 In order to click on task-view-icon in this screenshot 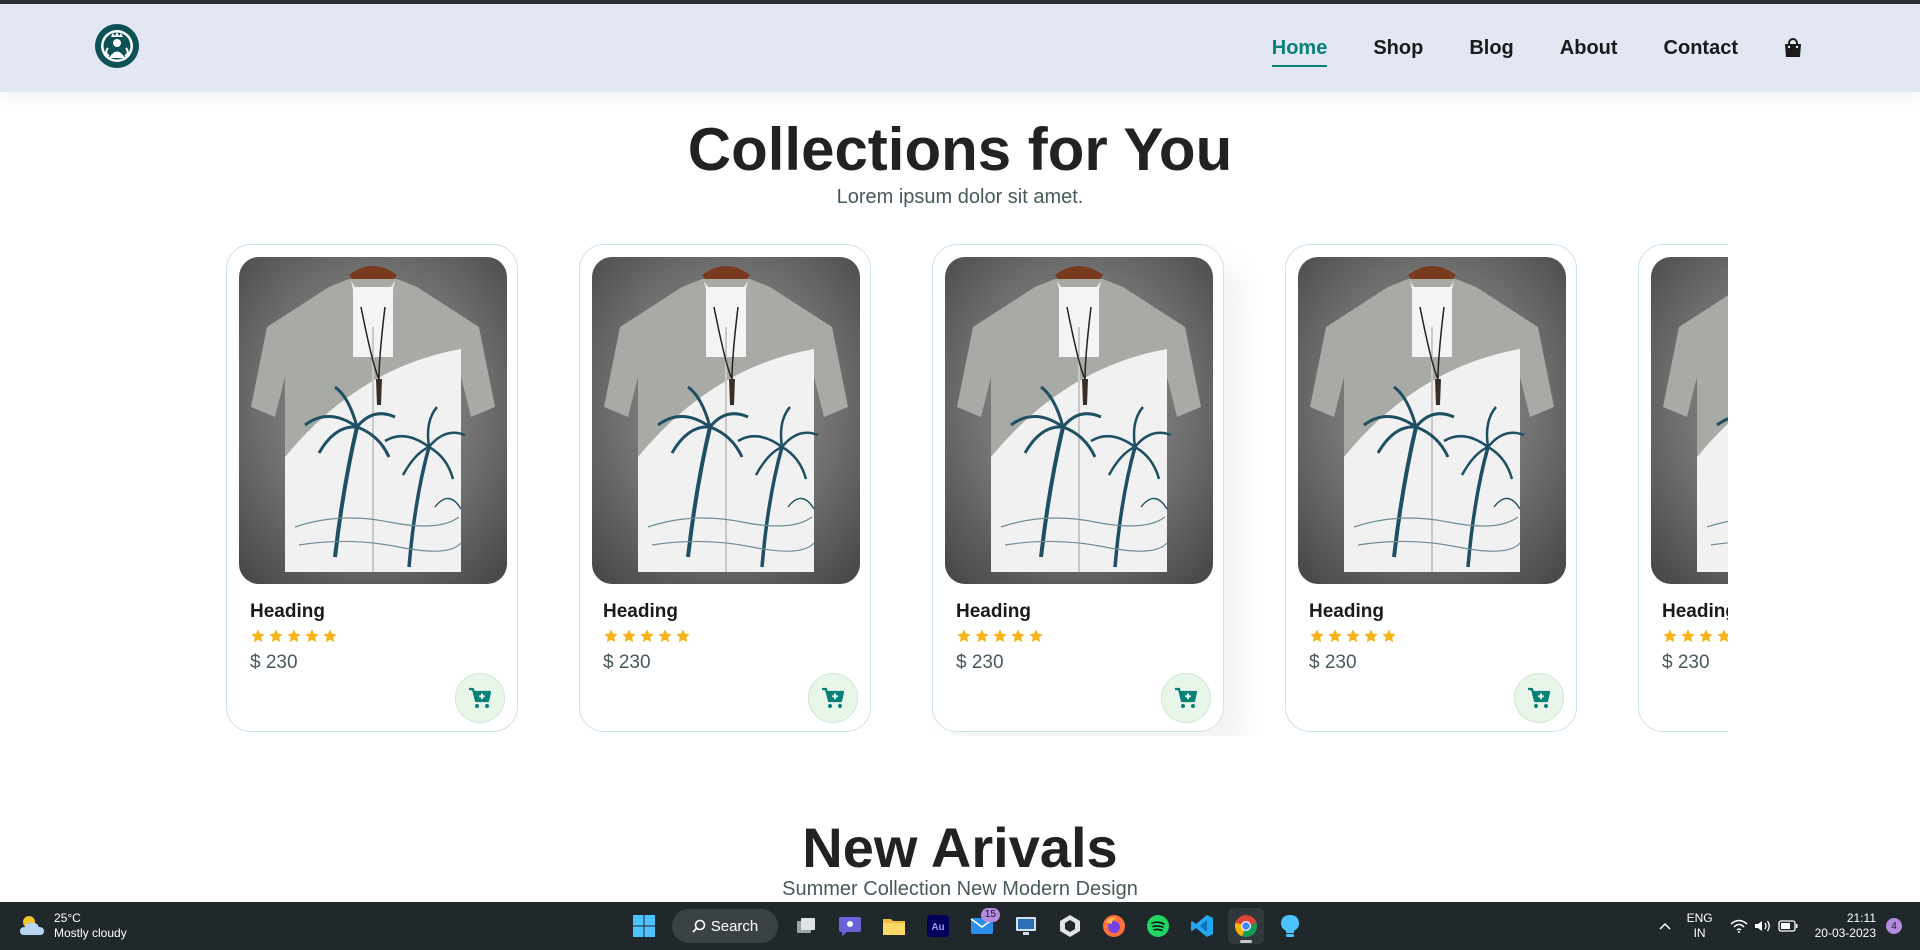, I will do `click(806, 926)`.